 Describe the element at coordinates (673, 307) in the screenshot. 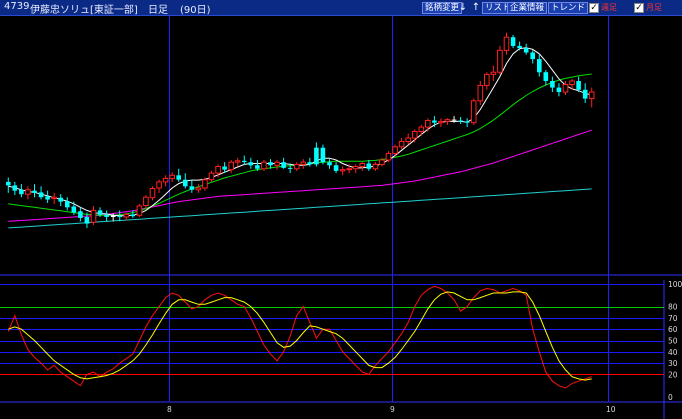

I see `osc-tick-label: 80` at that location.